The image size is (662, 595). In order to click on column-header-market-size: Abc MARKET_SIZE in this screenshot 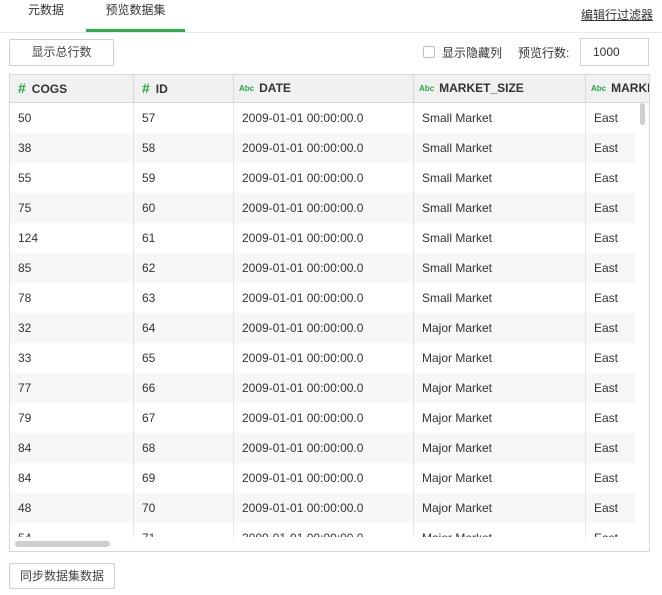, I will do `click(500, 88)`.